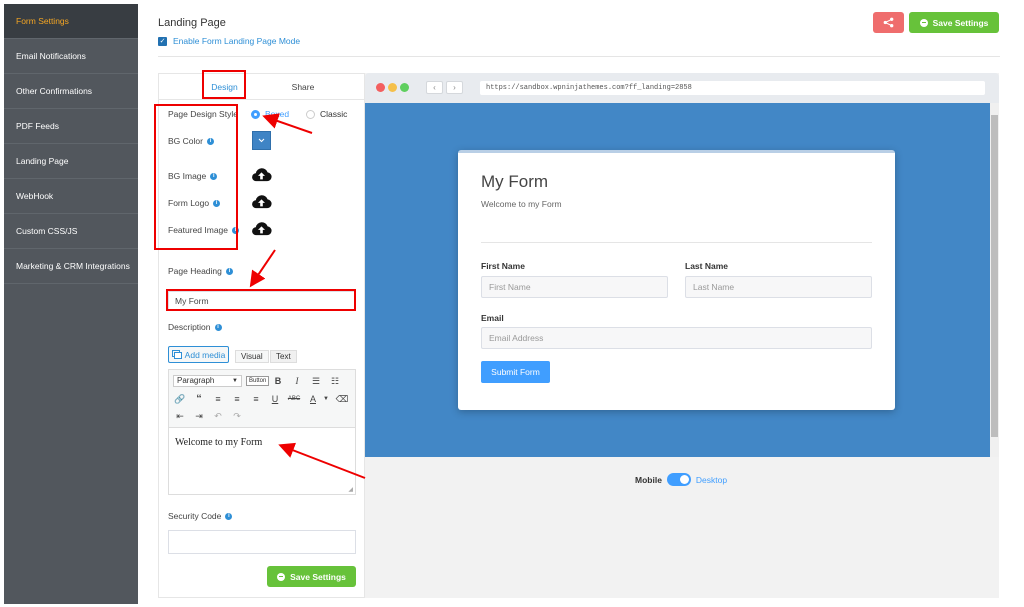 The width and height of the screenshot is (1024, 607). I want to click on radio-boxed-label: Boxed, so click(277, 114).